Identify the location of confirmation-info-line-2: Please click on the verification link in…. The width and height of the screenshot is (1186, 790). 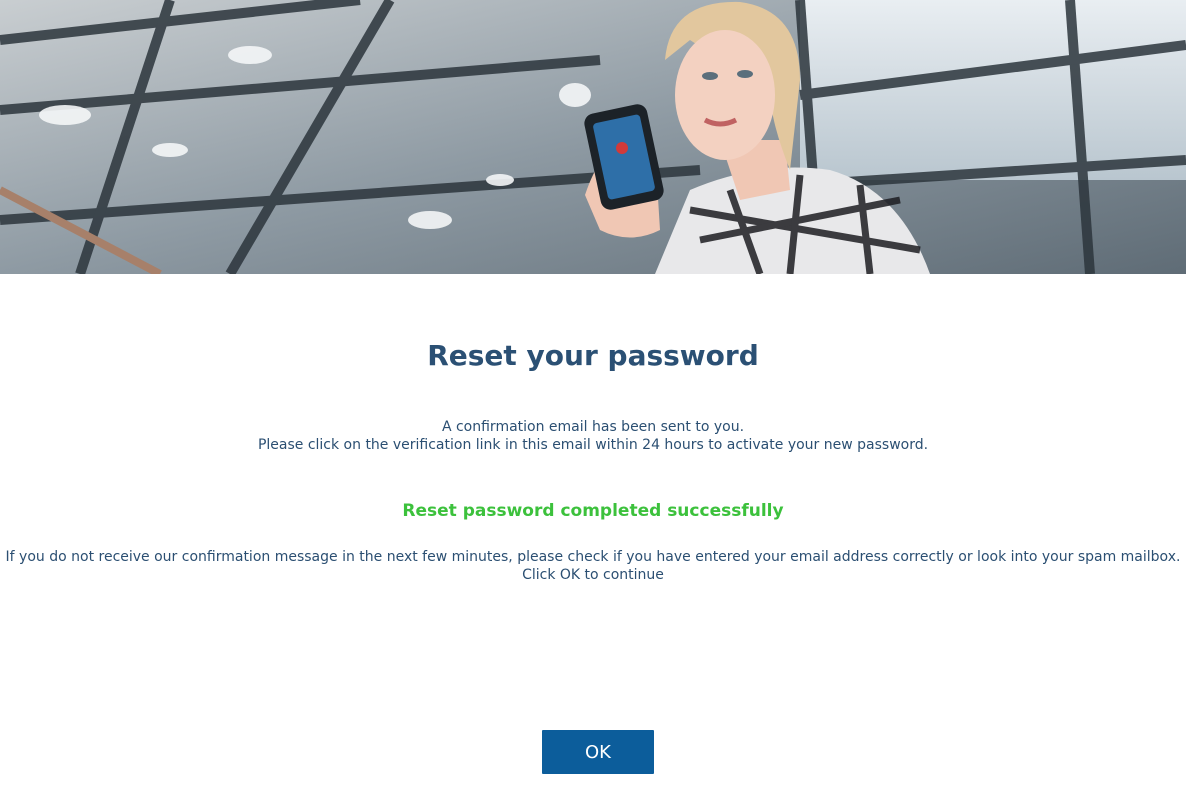
(593, 445).